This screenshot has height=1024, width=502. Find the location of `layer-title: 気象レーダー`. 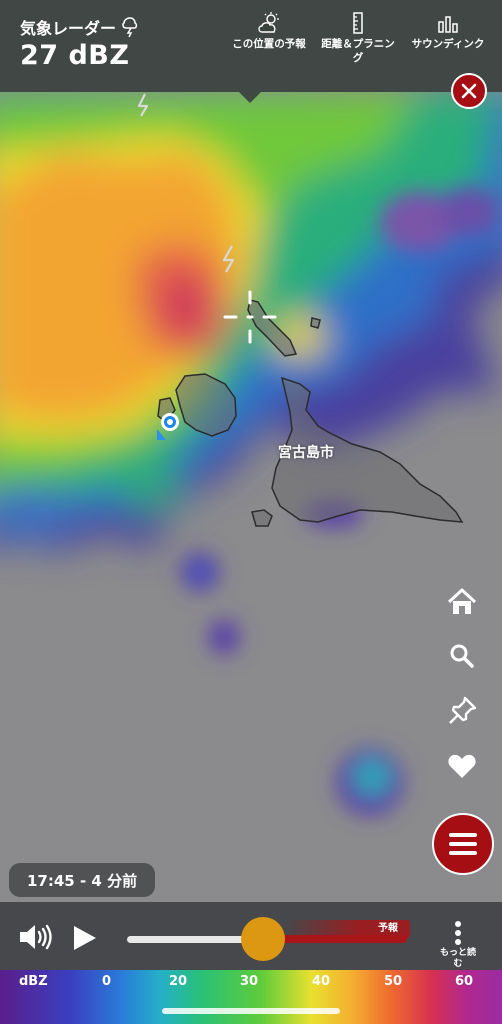

layer-title: 気象レーダー is located at coordinates (68, 28).